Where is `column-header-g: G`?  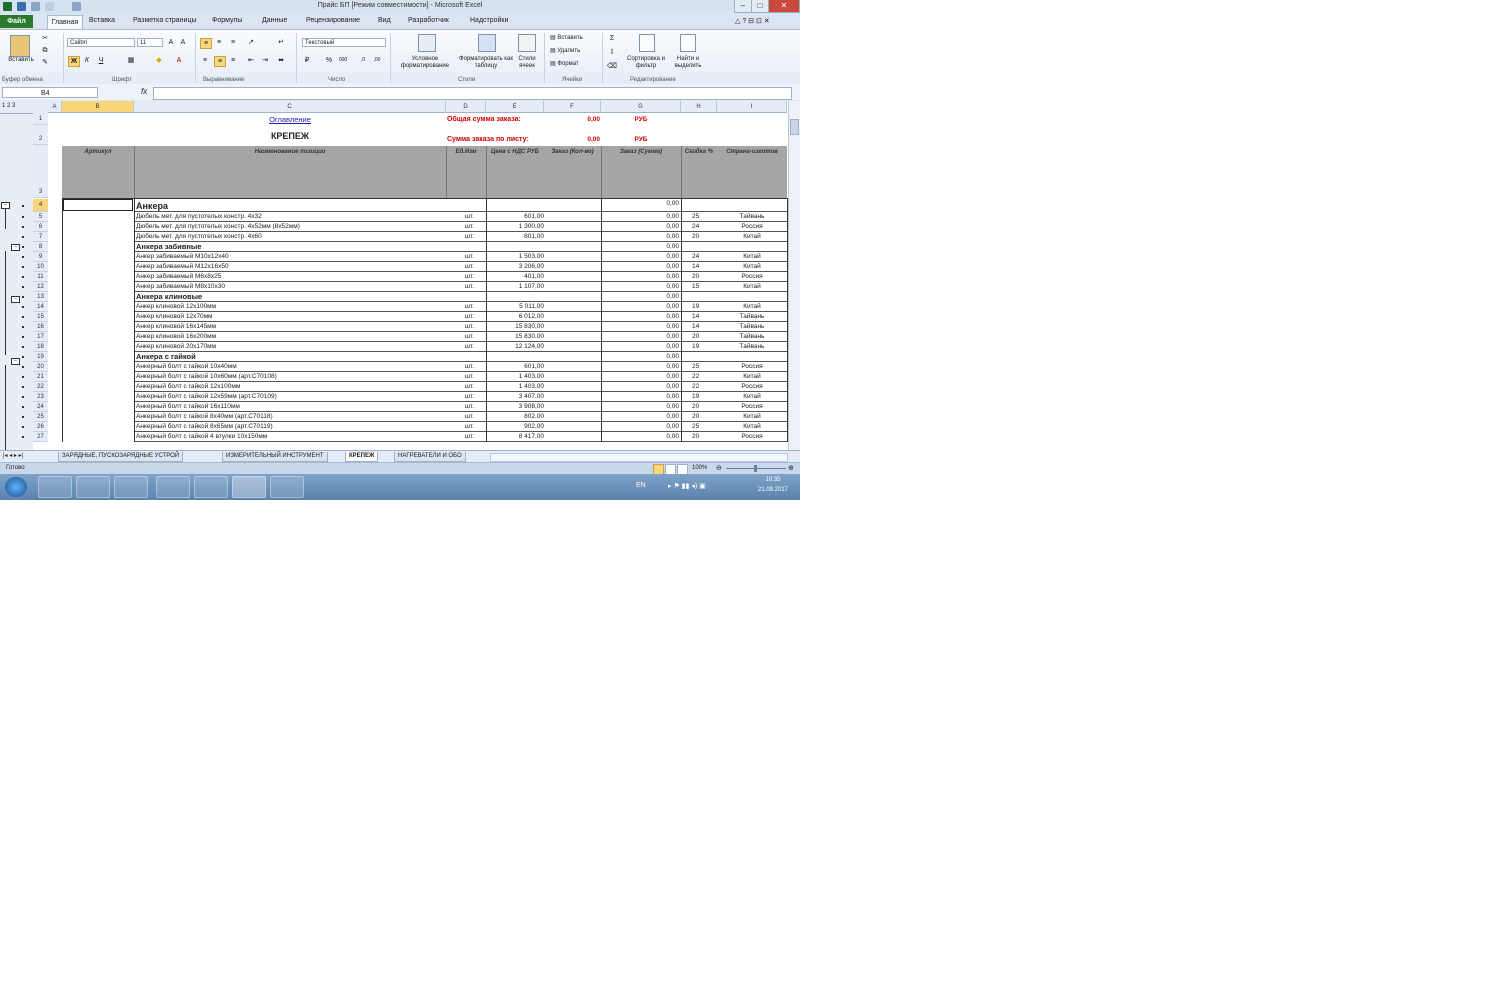 column-header-g: G is located at coordinates (641, 107).